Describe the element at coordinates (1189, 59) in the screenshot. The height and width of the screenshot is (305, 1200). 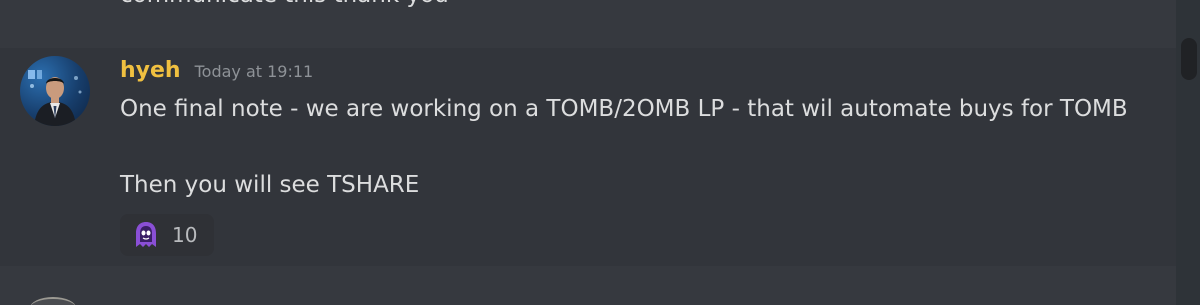
I see `scrollbar-thumb` at that location.